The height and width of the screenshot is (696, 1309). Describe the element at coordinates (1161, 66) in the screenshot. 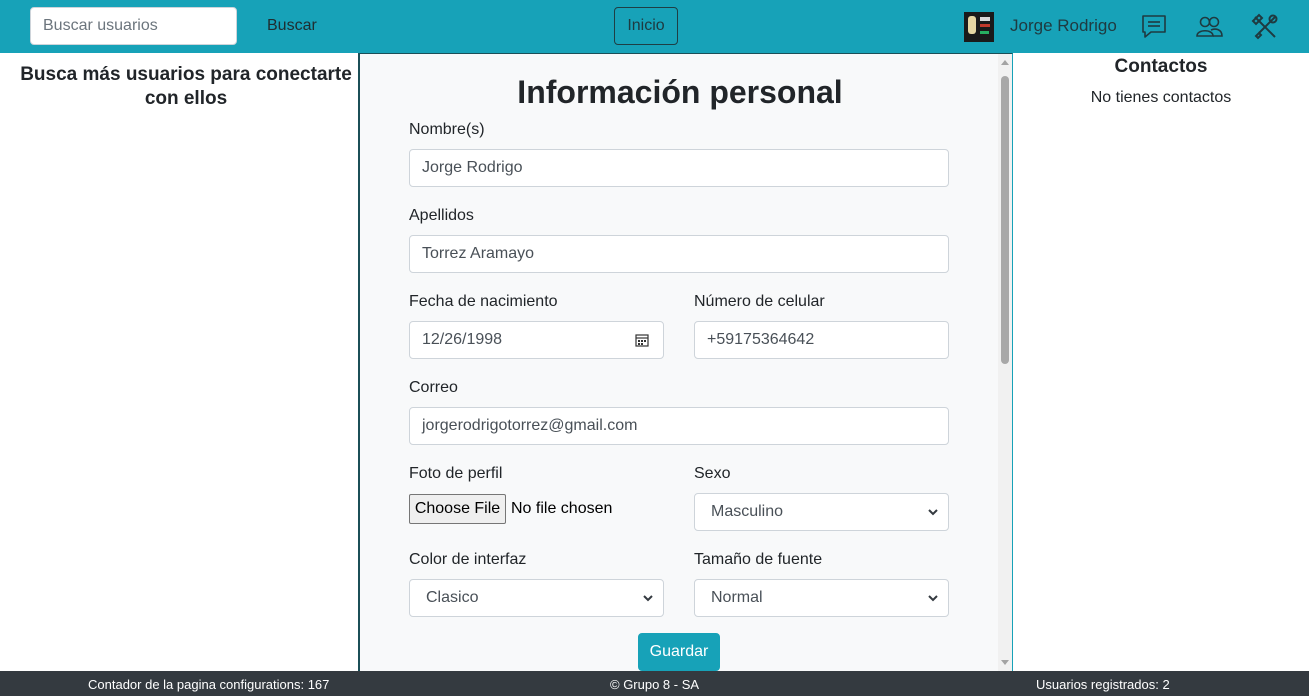

I see `contacts-title: Contactos` at that location.